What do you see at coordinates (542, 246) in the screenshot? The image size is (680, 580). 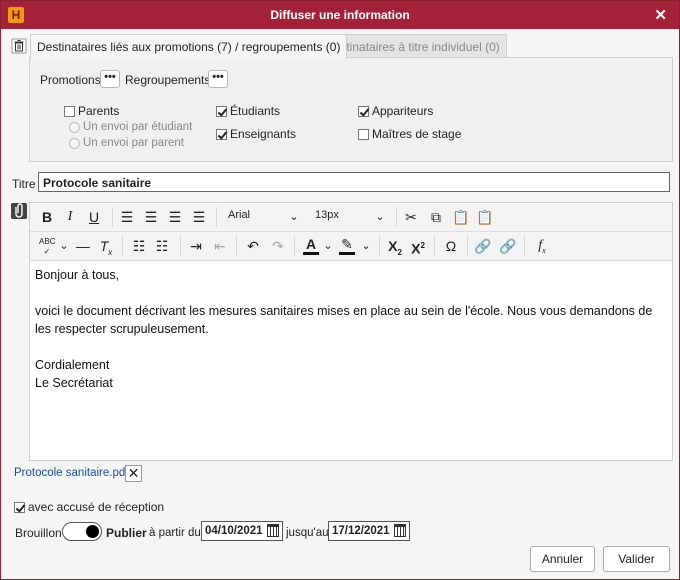 I see `formula-icon: fx` at bounding box center [542, 246].